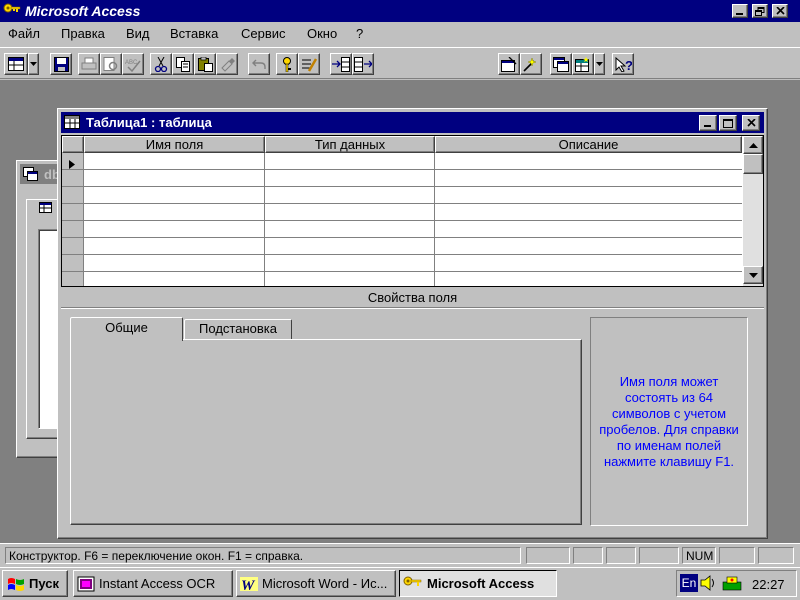 The width and height of the screenshot is (800, 600). I want to click on help-button: ?, so click(623, 64).